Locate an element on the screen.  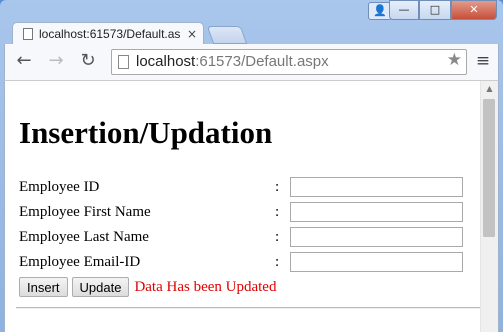
back-arrow-icon: ← is located at coordinates (24, 61).